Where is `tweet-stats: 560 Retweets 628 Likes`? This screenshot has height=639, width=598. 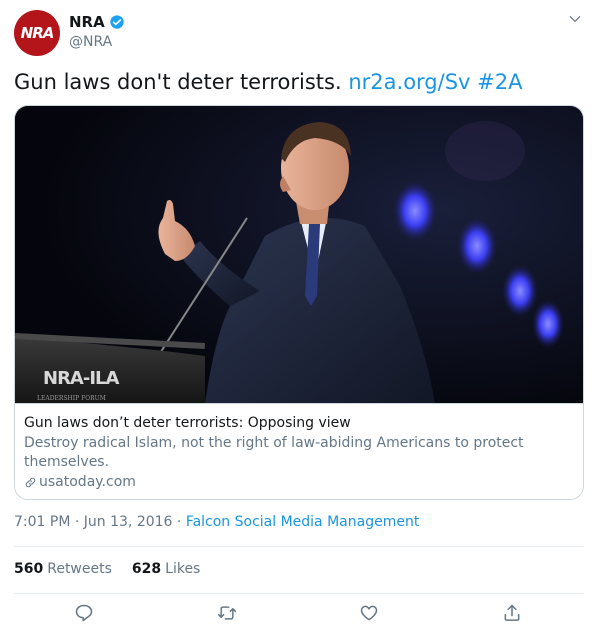
tweet-stats: 560 Retweets 628 Likes is located at coordinates (117, 569).